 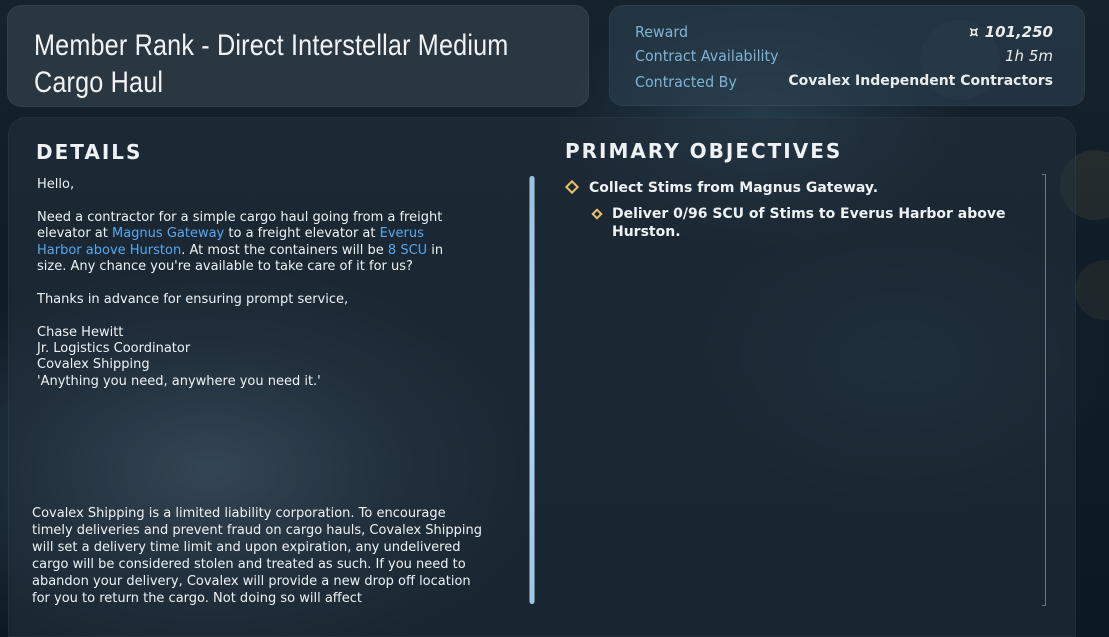 I want to click on cargo-size-highlight: 8 SCU, so click(x=407, y=250).